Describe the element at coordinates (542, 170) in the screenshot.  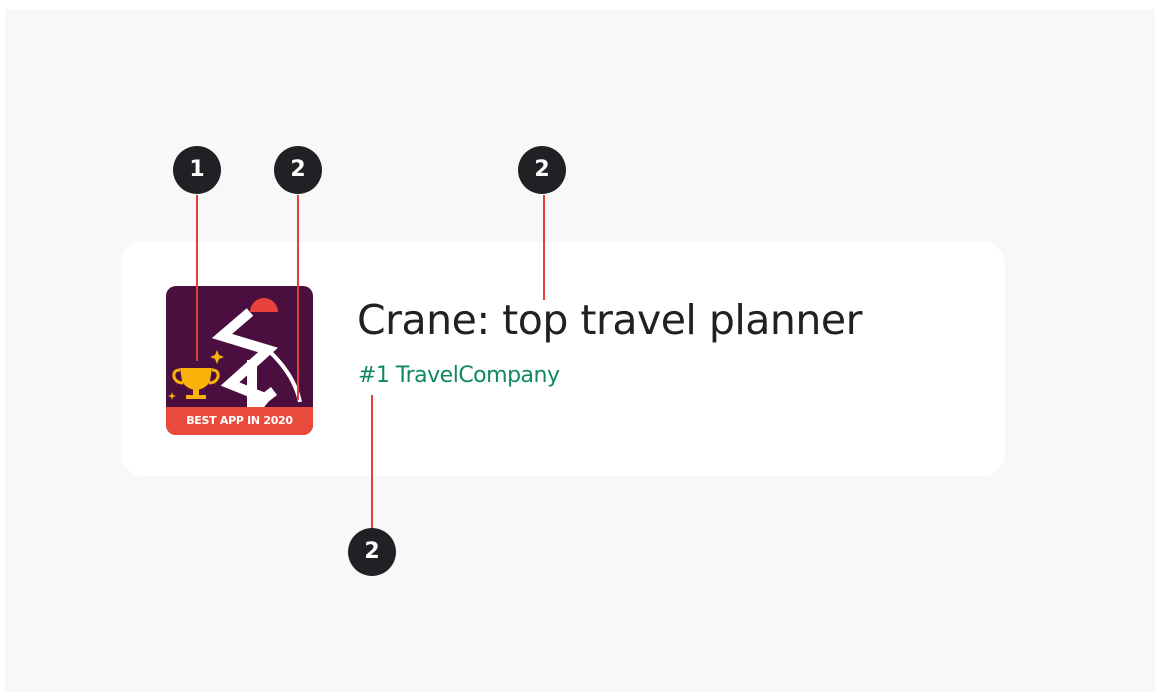
I see `callout-badge-2-title: 2` at that location.